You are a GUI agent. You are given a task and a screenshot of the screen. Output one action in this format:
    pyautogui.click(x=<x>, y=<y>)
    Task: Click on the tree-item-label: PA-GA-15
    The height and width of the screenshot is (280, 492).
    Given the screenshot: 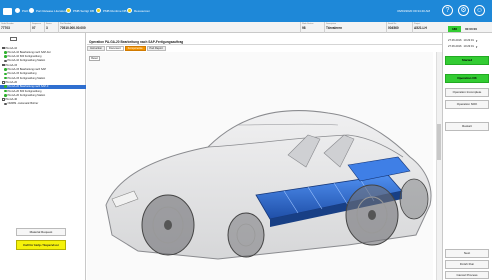 What is the action you would take?
    pyautogui.click(x=11, y=65)
    